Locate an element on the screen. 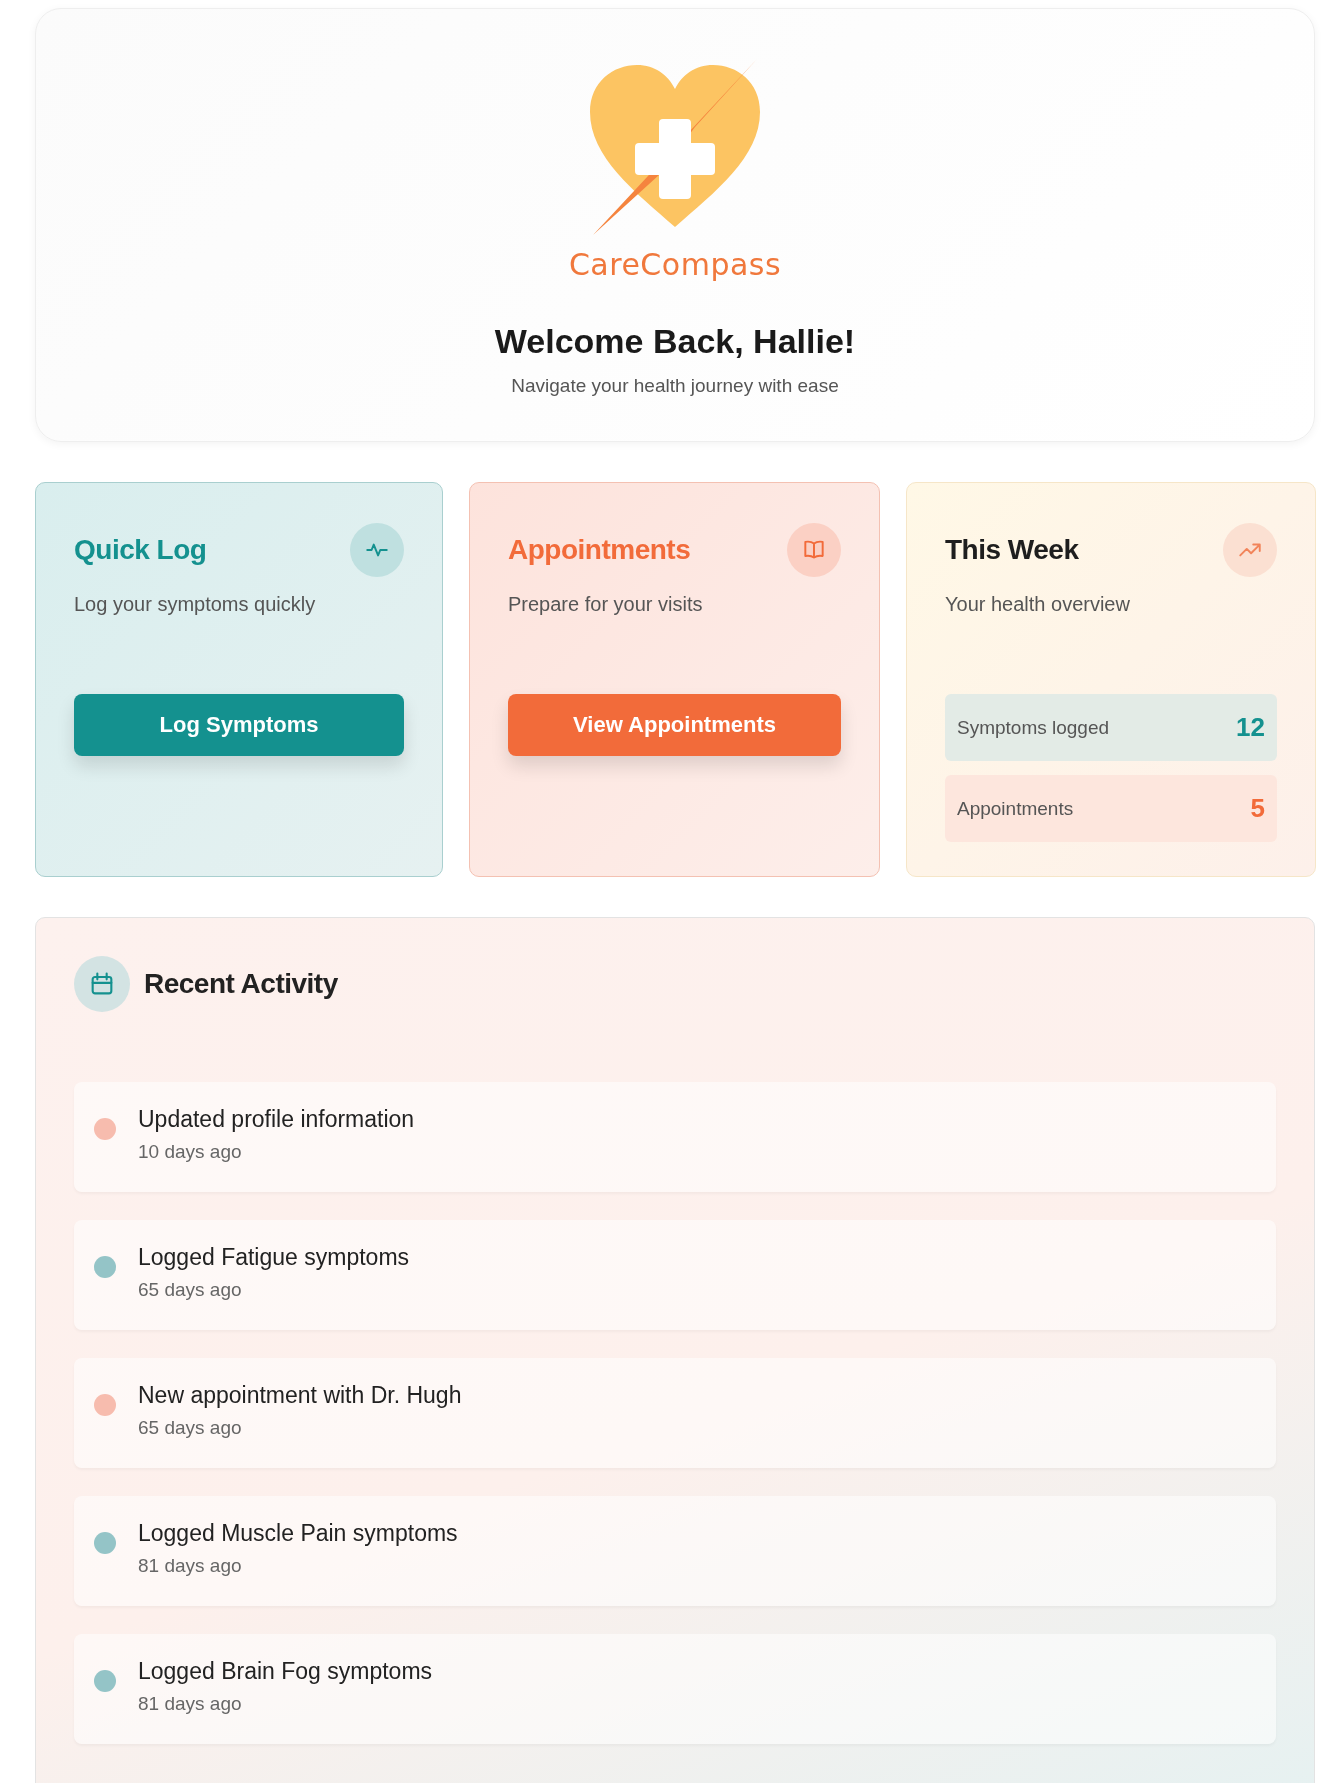  action-button: Log Symptoms is located at coordinates (239, 725).